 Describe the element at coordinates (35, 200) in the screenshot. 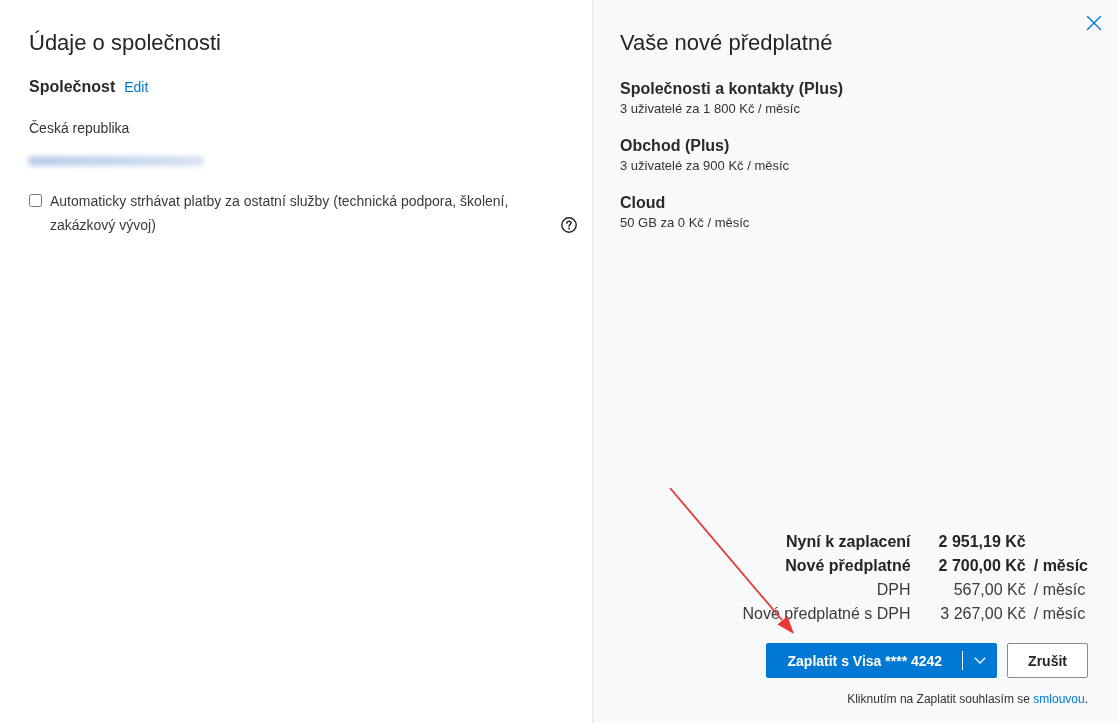

I see `autopay-checkbox` at that location.